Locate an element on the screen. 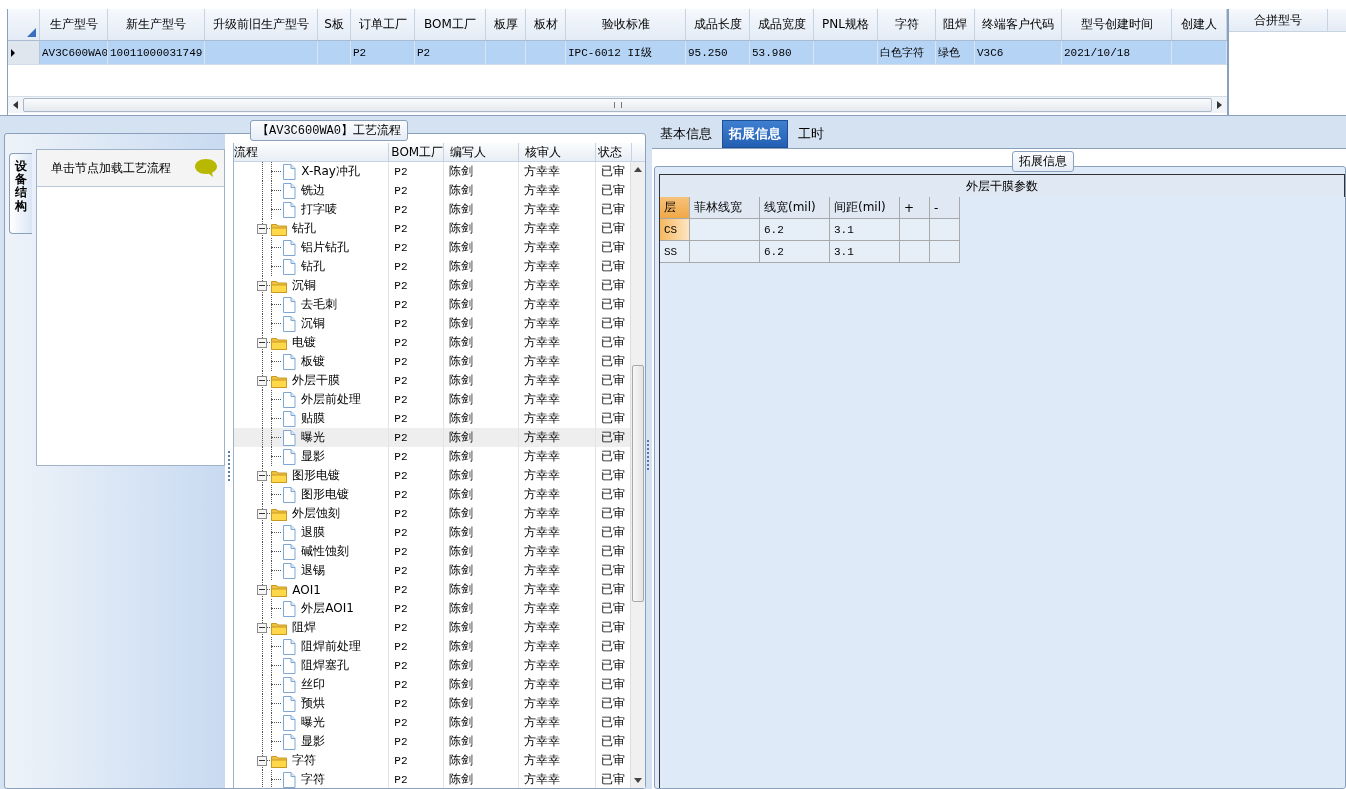 The height and width of the screenshot is (789, 1346). side-tab: 设备结构 is located at coordinates (20, 193).